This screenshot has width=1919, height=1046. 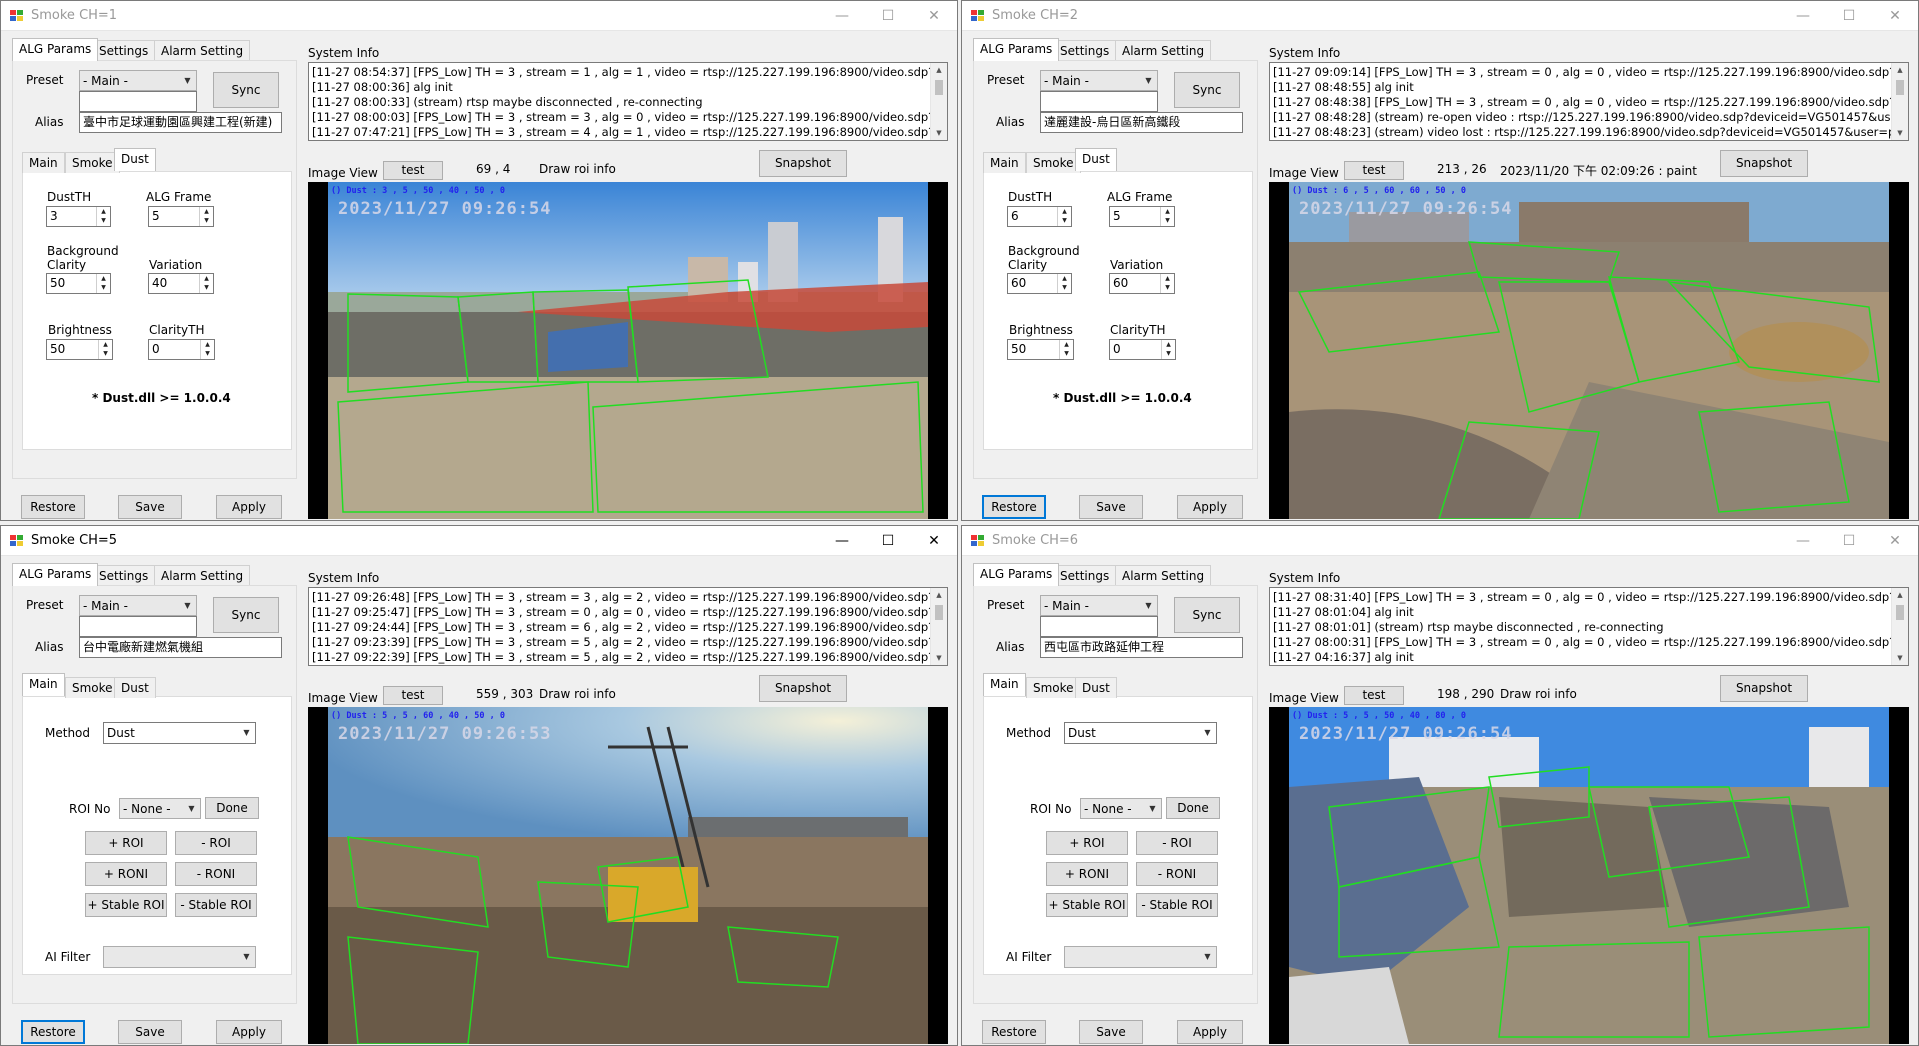 What do you see at coordinates (180, 647) in the screenshot?
I see `alias-input: 台中電廠新建燃氣機組` at bounding box center [180, 647].